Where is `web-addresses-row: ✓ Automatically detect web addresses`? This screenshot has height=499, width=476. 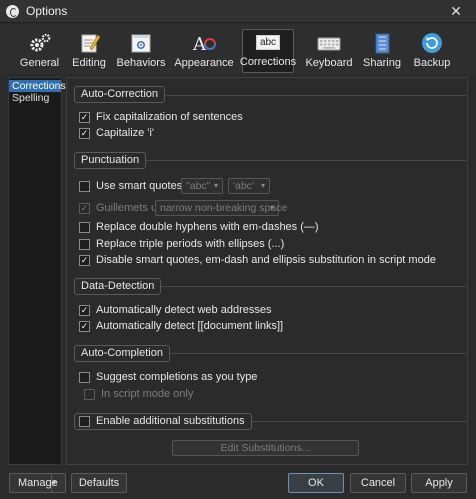
web-addresses-row: ✓ Automatically detect web addresses is located at coordinates (175, 310).